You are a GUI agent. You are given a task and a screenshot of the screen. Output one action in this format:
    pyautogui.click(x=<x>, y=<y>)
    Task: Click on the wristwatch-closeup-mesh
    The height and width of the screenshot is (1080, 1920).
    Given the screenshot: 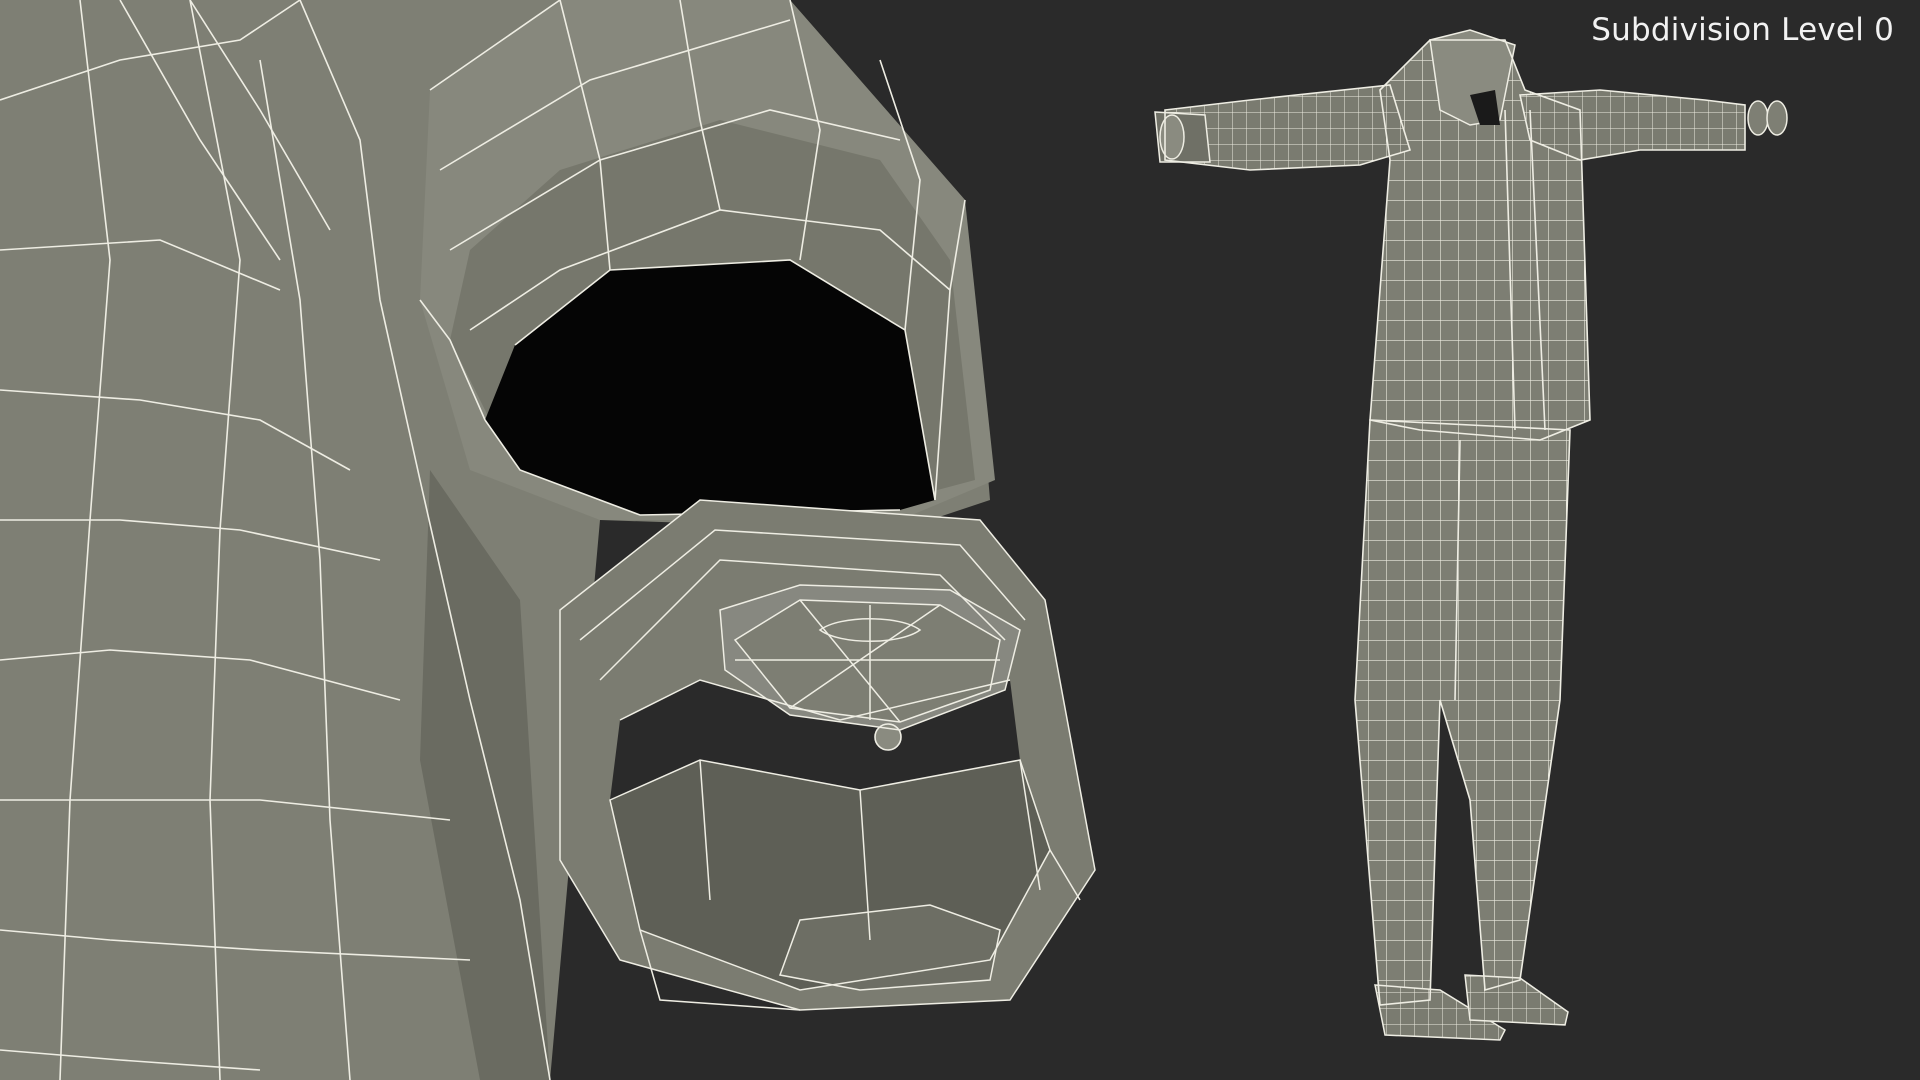 What is the action you would take?
    pyautogui.click(x=827, y=755)
    